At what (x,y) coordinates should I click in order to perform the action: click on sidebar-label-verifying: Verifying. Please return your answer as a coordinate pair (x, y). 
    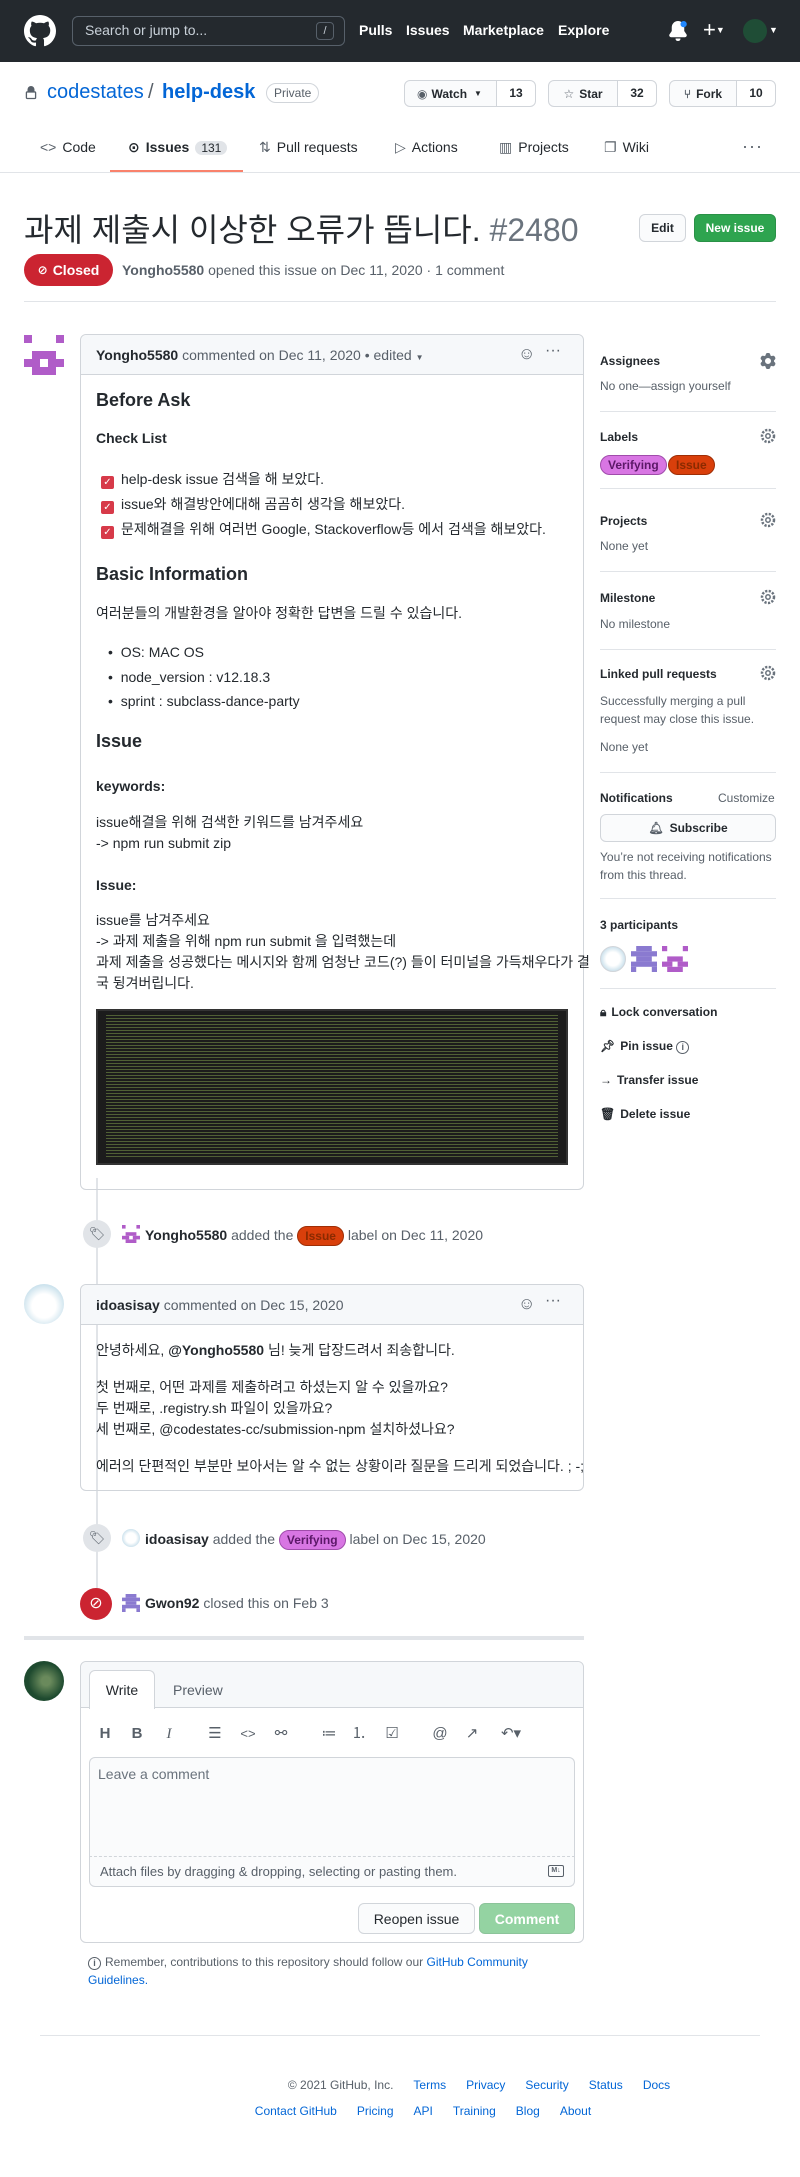
    Looking at the image, I should click on (633, 465).